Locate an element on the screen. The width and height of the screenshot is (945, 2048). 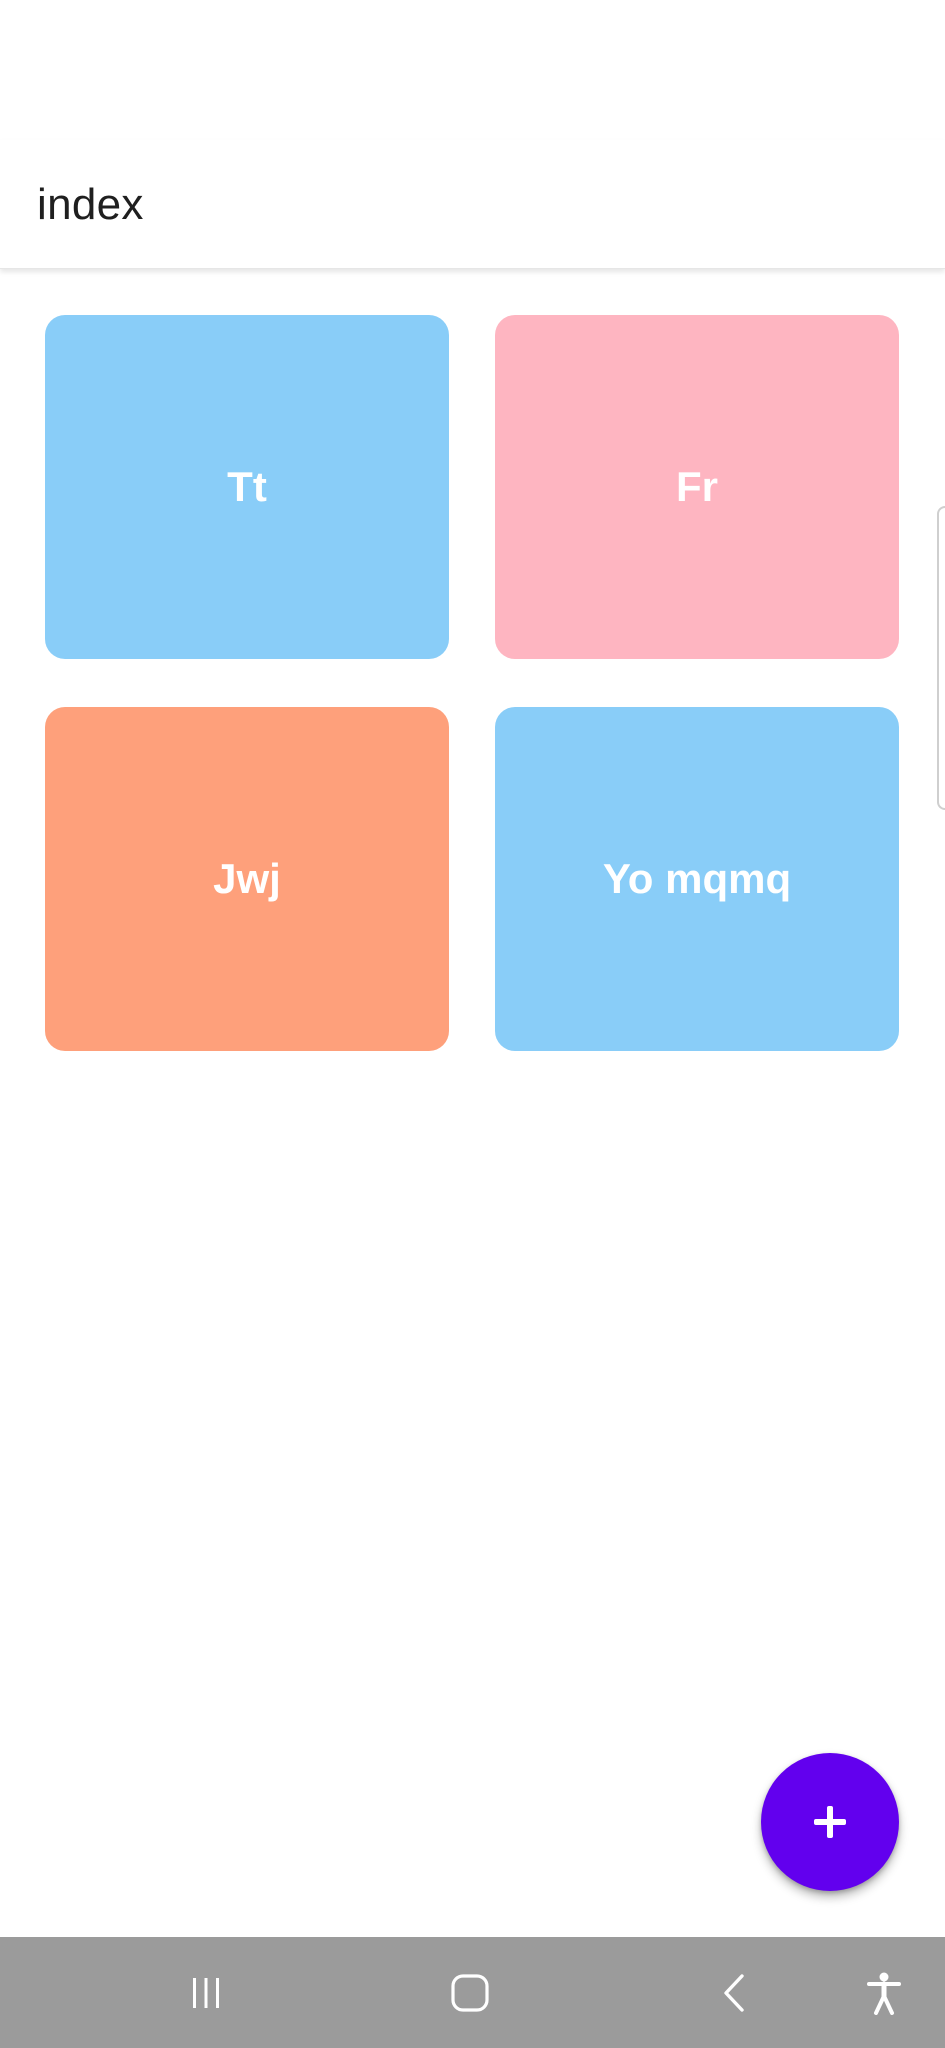
note-card-label: Tt is located at coordinates (247, 486).